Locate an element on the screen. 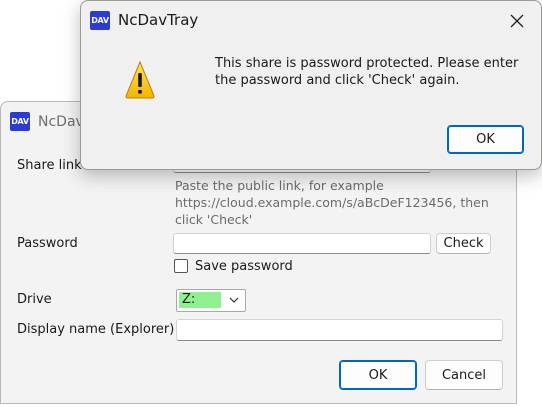 The height and width of the screenshot is (407, 542). check-button: Check is located at coordinates (463, 243).